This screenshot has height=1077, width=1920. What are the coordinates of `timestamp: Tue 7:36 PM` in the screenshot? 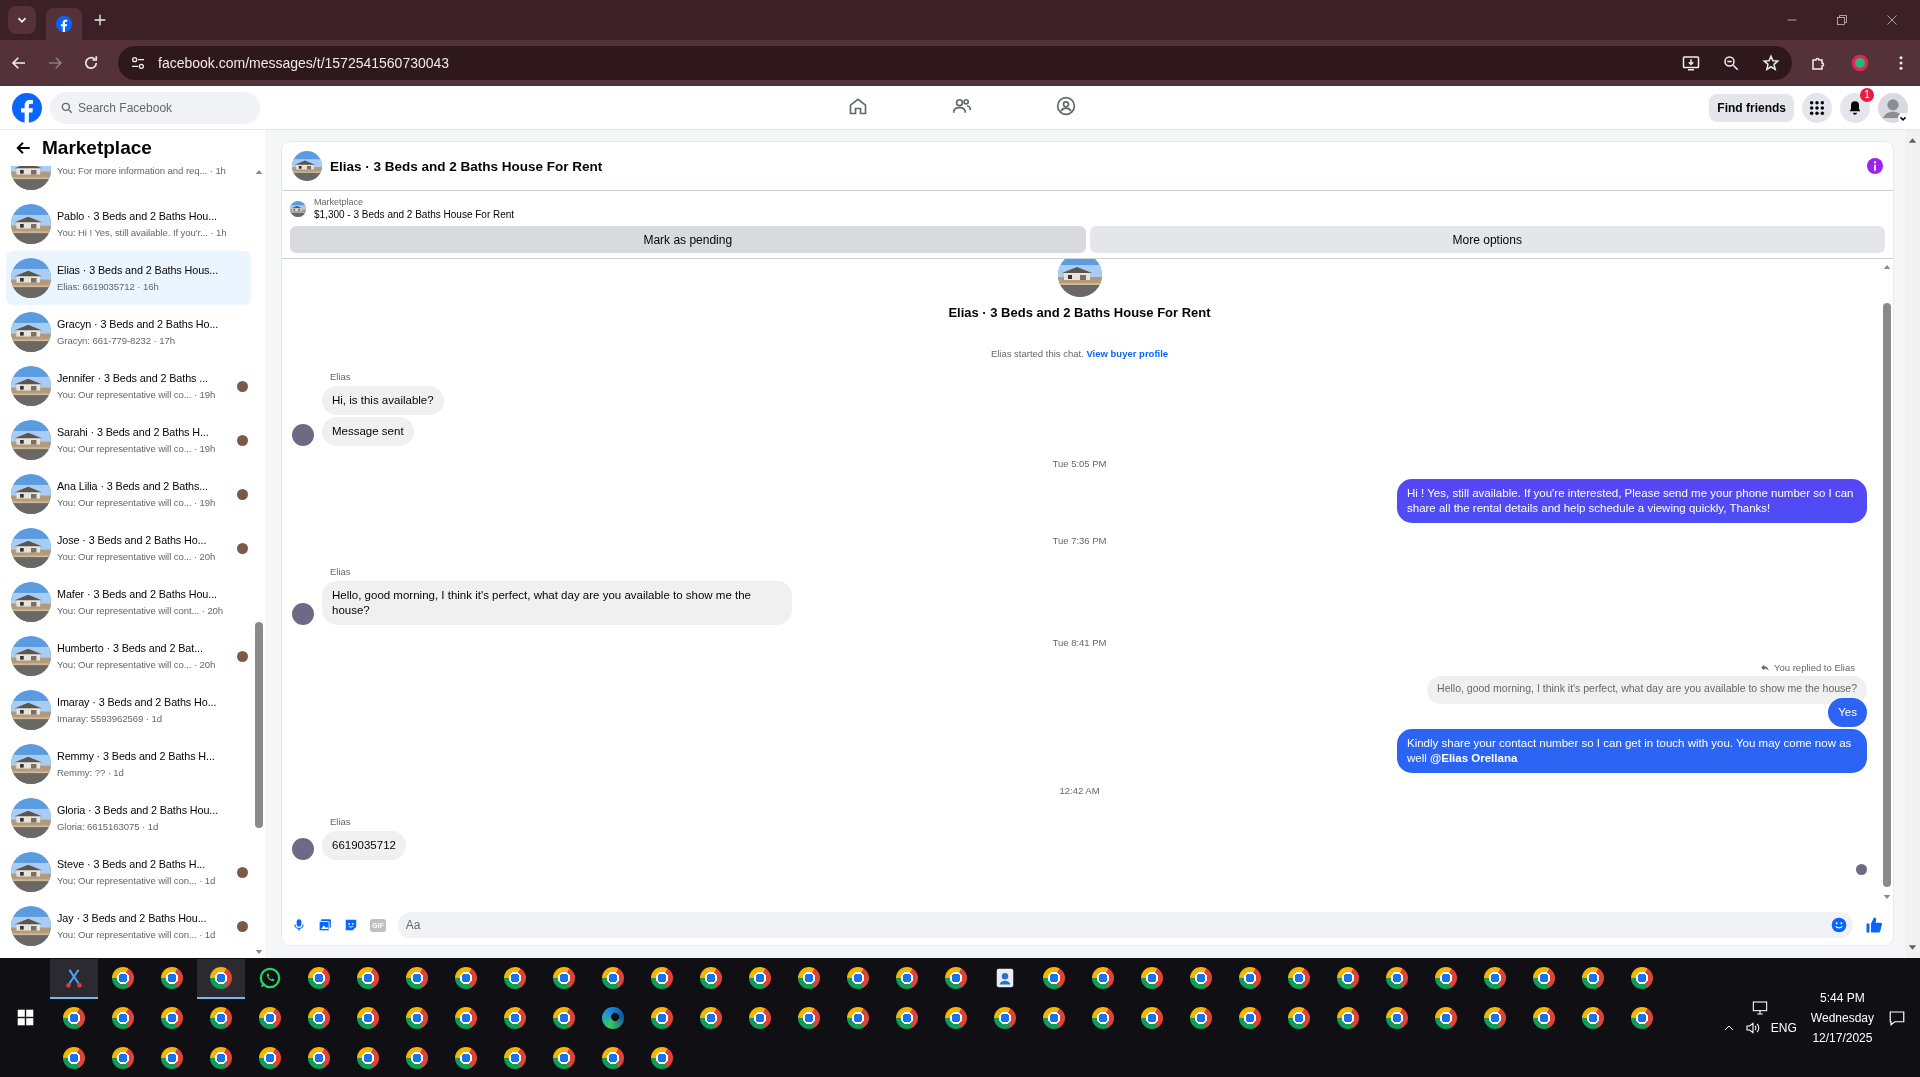 It's located at (1079, 540).